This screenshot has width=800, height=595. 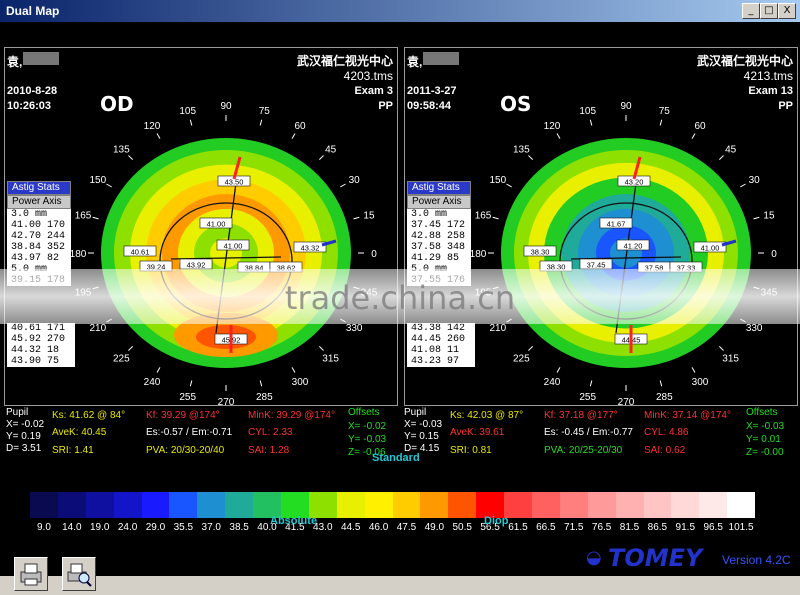 I want to click on scale-label: 71.5, so click(x=574, y=527).